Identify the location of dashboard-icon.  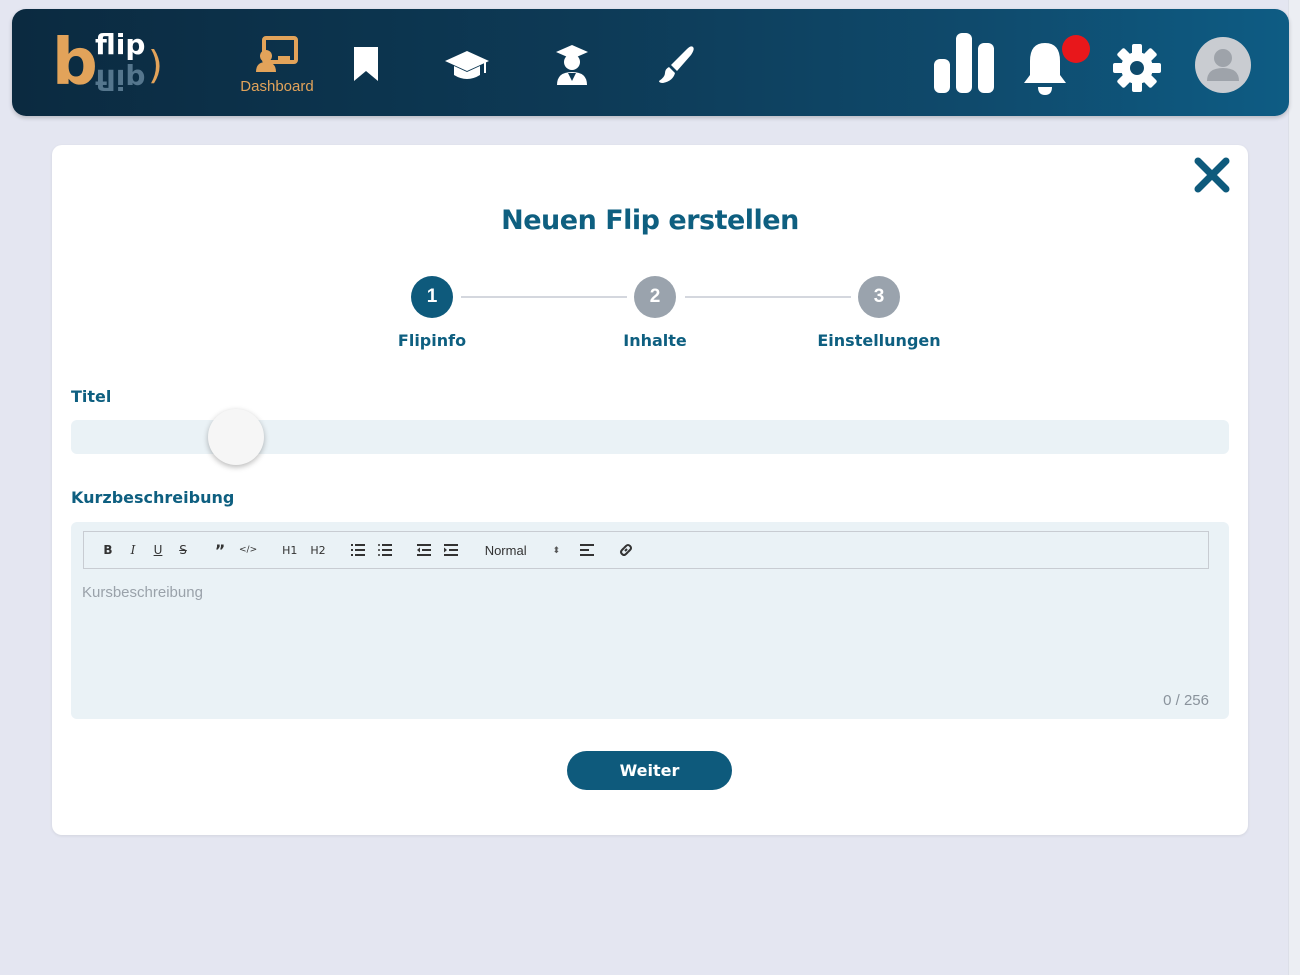
(277, 53).